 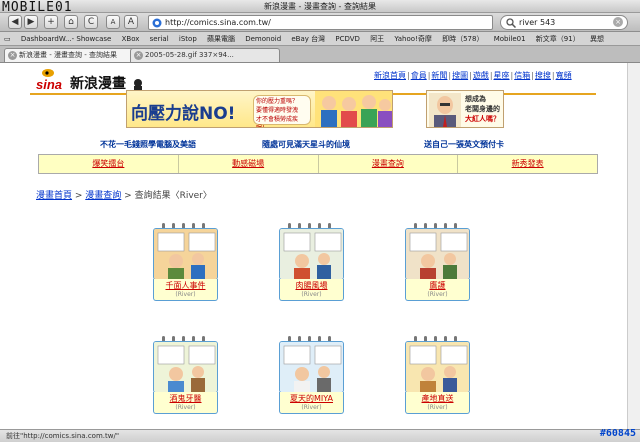 What do you see at coordinates (15, 22) in the screenshot?
I see `back-button: ◀` at bounding box center [15, 22].